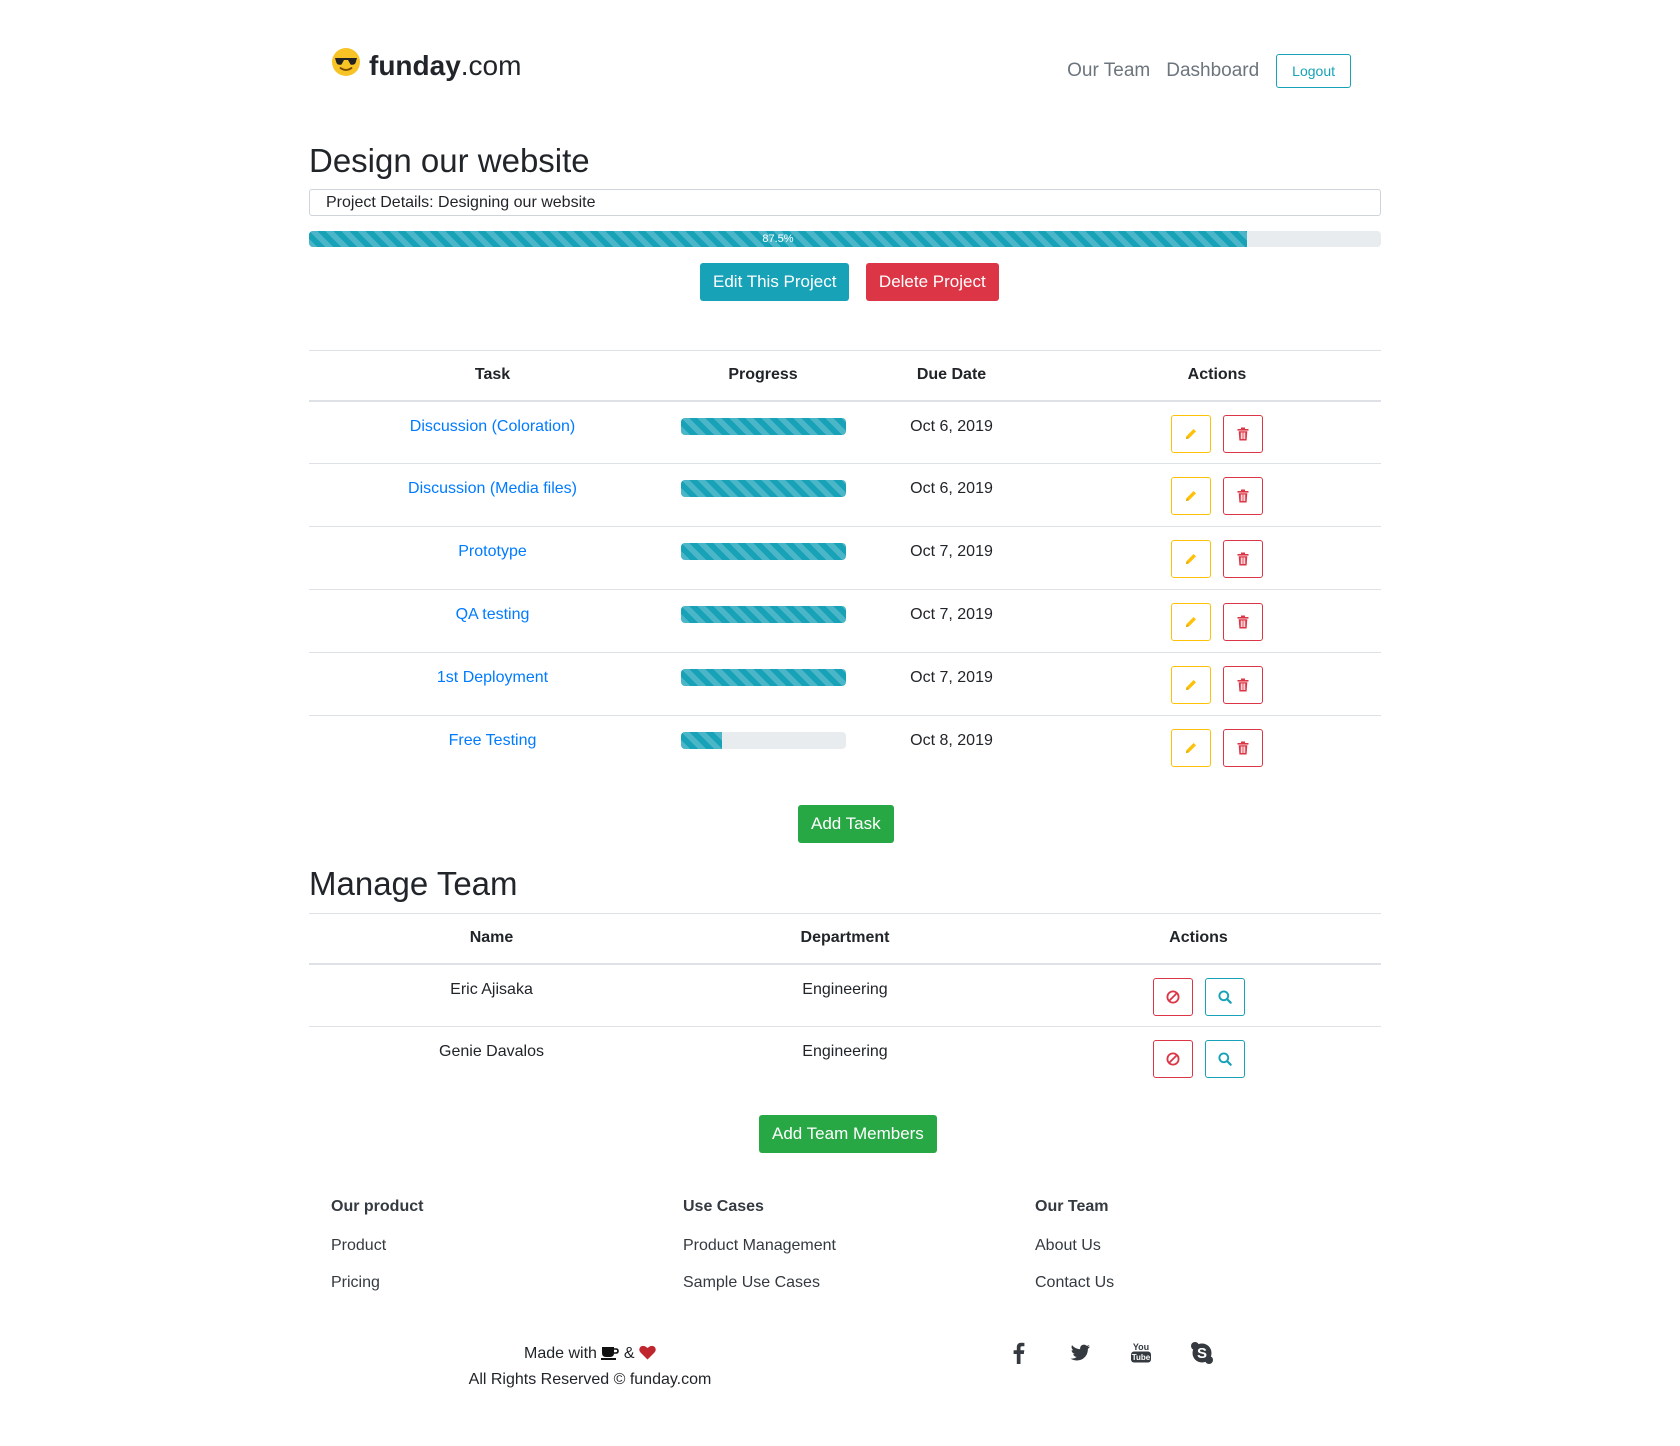  What do you see at coordinates (1019, 1353) in the screenshot?
I see `facebook-icon` at bounding box center [1019, 1353].